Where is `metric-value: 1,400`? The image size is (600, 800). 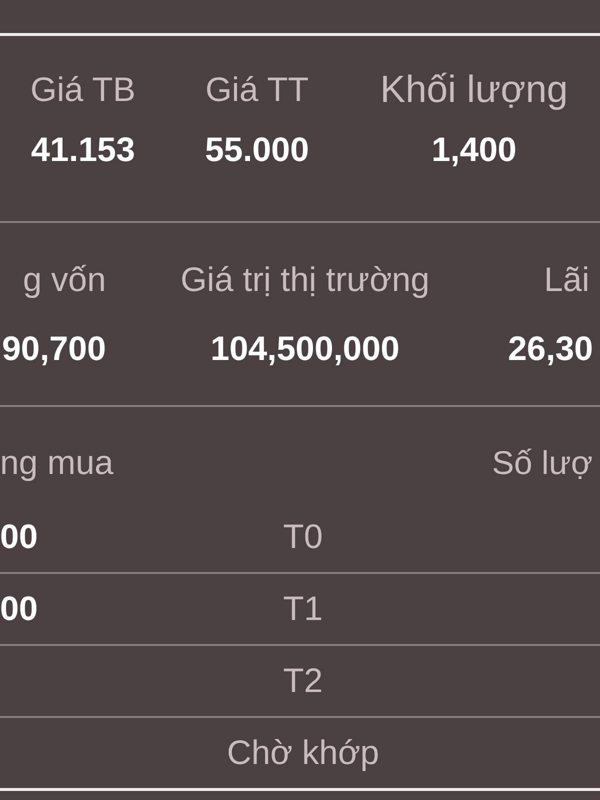 metric-value: 1,400 is located at coordinates (474, 150).